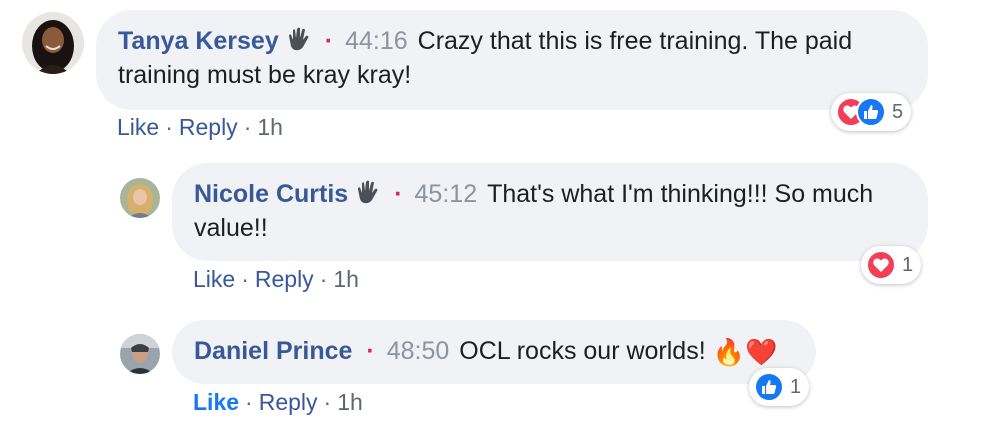  What do you see at coordinates (198, 41) in the screenshot?
I see `comment-author: Tanya Kersey` at bounding box center [198, 41].